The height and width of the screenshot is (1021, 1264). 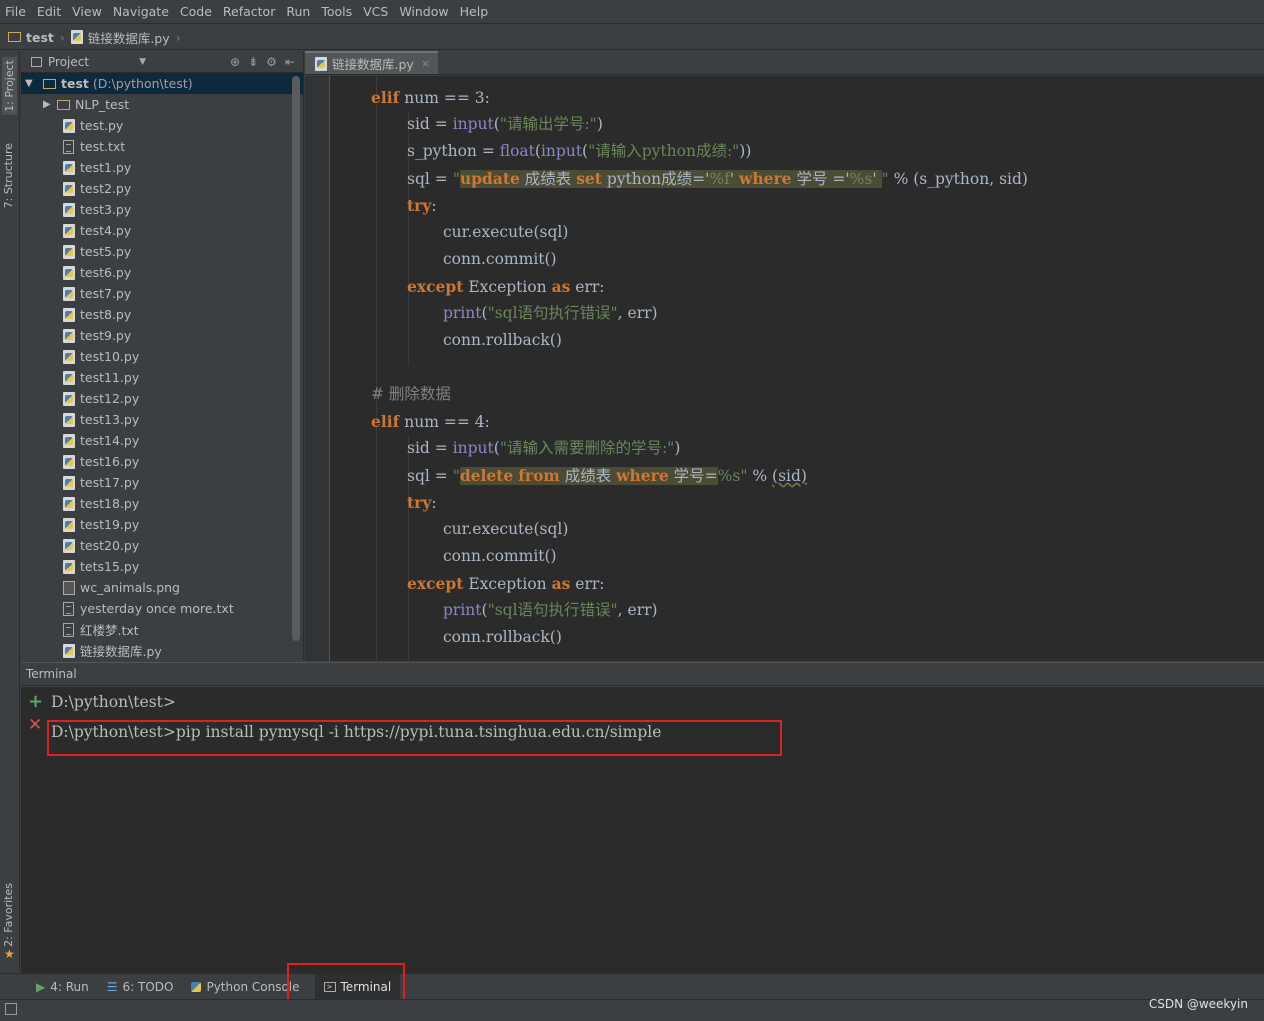 I want to click on favorites-tool-tab: 2: Favorites, so click(x=8, y=915).